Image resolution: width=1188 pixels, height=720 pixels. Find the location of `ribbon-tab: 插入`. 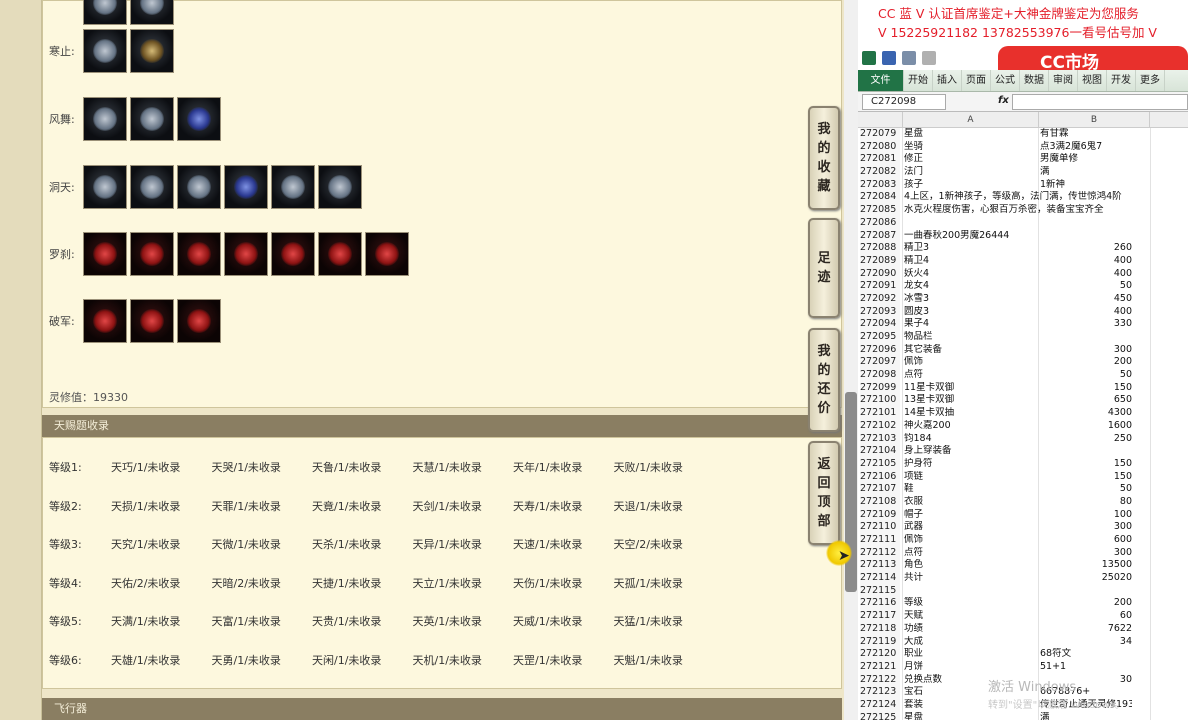

ribbon-tab: 插入 is located at coordinates (947, 80).